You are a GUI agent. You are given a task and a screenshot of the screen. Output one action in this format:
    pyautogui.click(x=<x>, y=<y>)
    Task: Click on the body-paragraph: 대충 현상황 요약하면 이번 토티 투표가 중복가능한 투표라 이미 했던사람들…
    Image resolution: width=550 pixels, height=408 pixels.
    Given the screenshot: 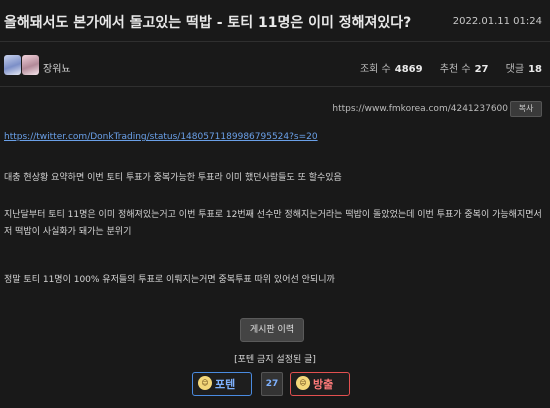 What is the action you would take?
    pyautogui.click(x=173, y=178)
    